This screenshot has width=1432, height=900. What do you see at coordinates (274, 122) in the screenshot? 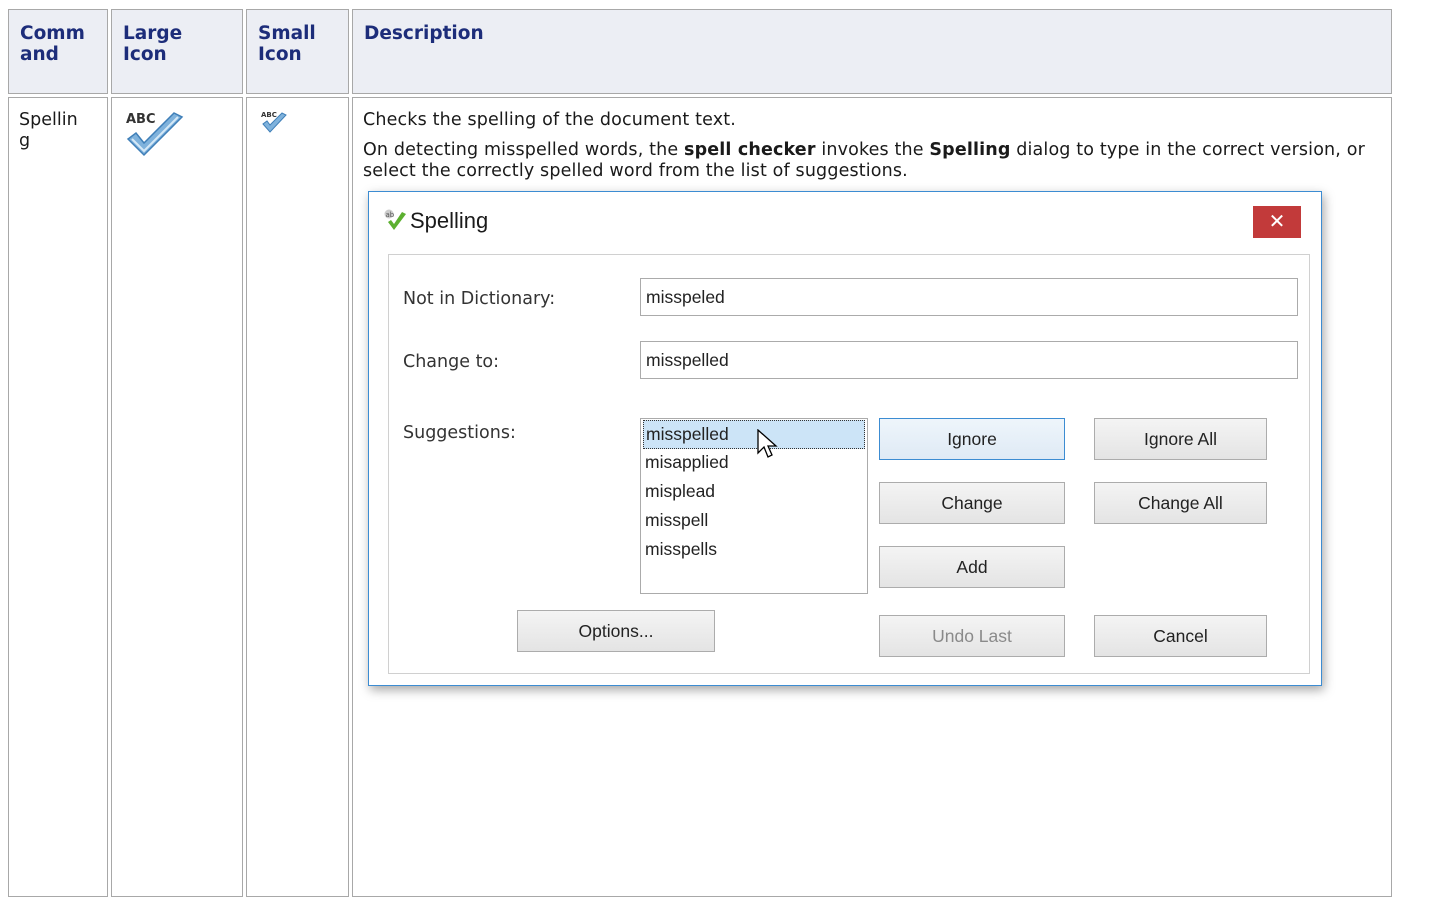
I see `spell-check-small-icon: ABC` at bounding box center [274, 122].